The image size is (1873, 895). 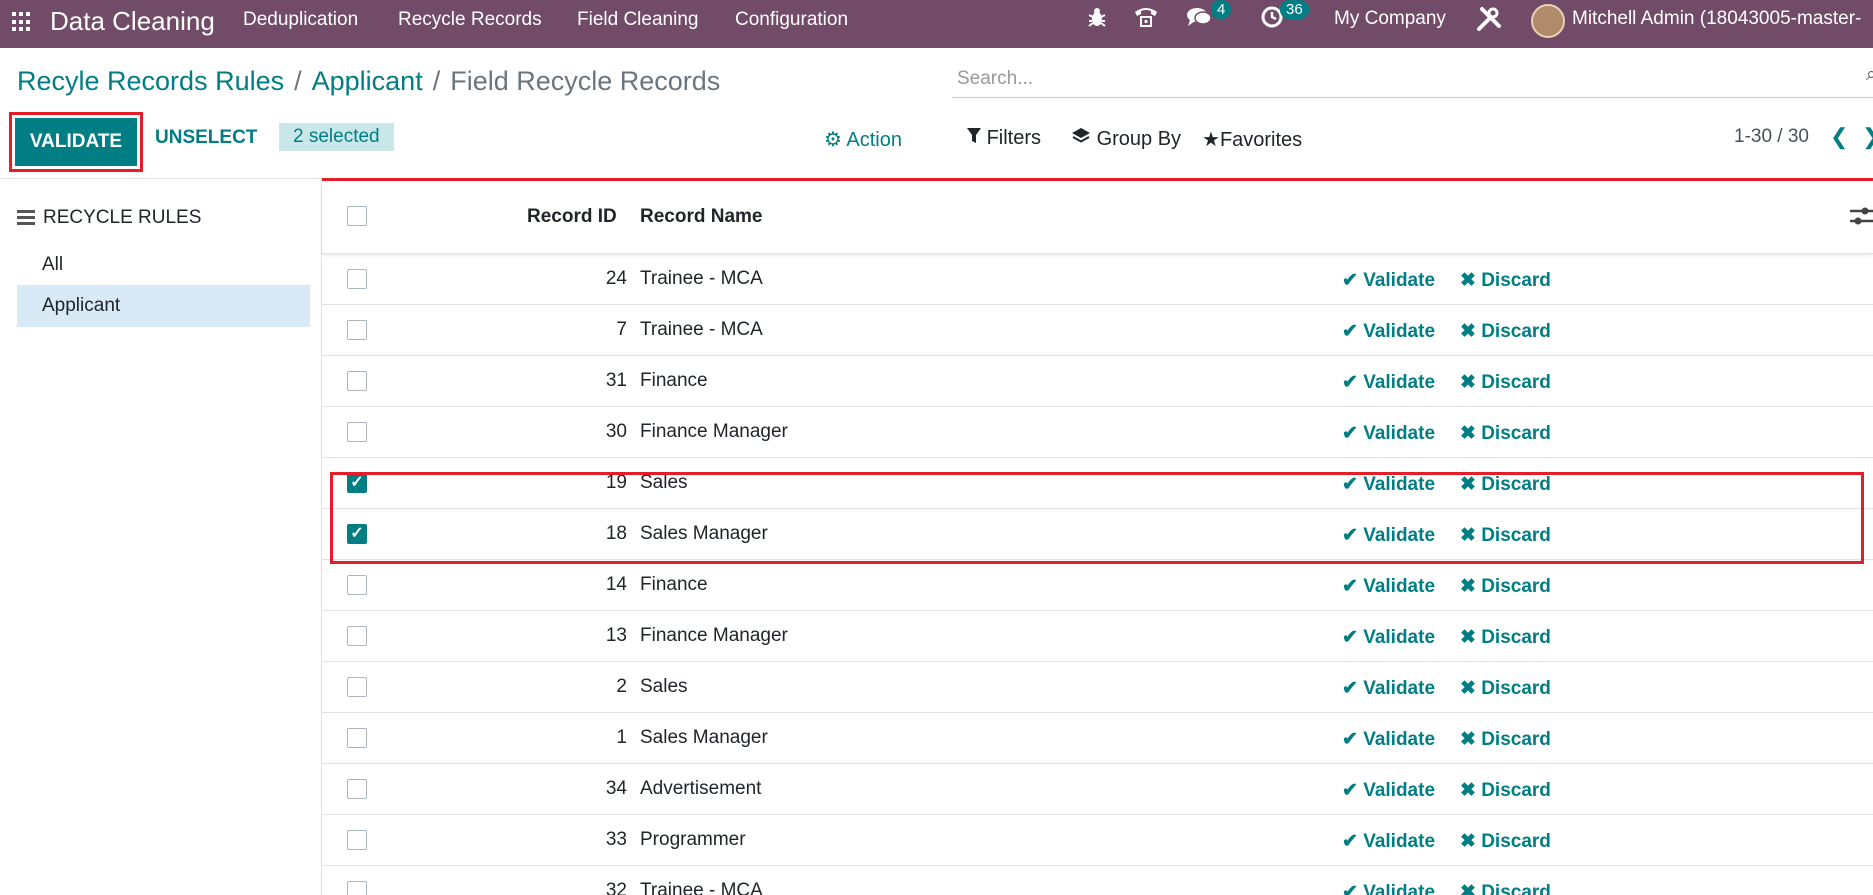 What do you see at coordinates (1861, 219) in the screenshot?
I see `optional-columns-icon` at bounding box center [1861, 219].